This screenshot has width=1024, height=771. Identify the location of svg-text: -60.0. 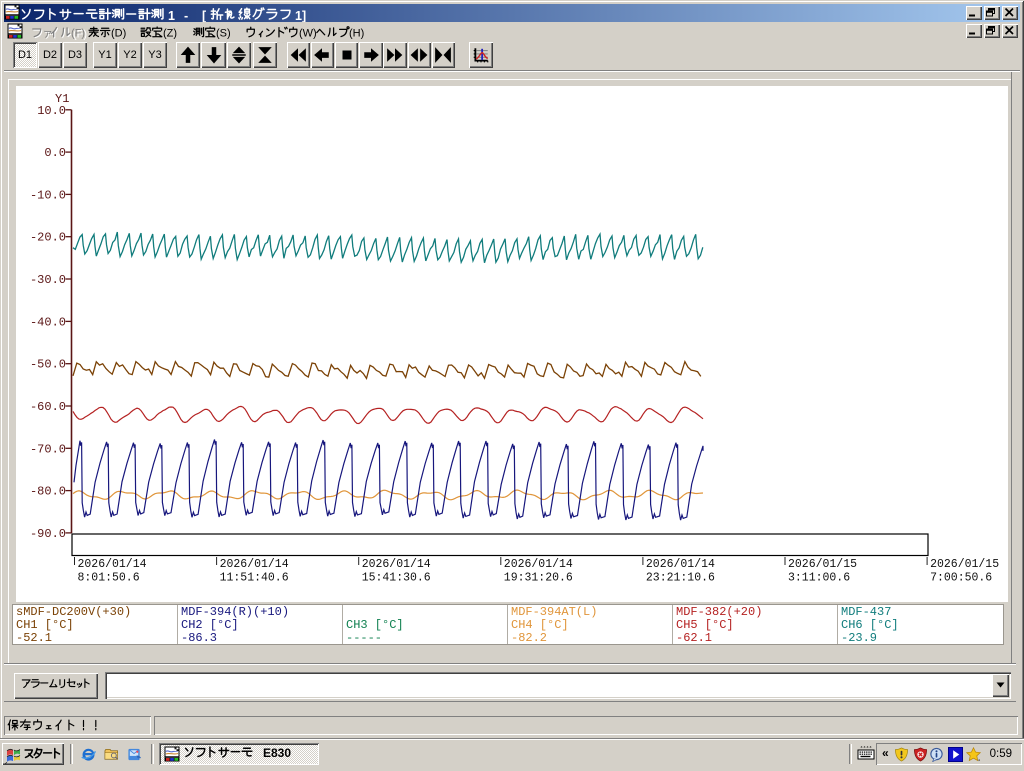
(48, 407).